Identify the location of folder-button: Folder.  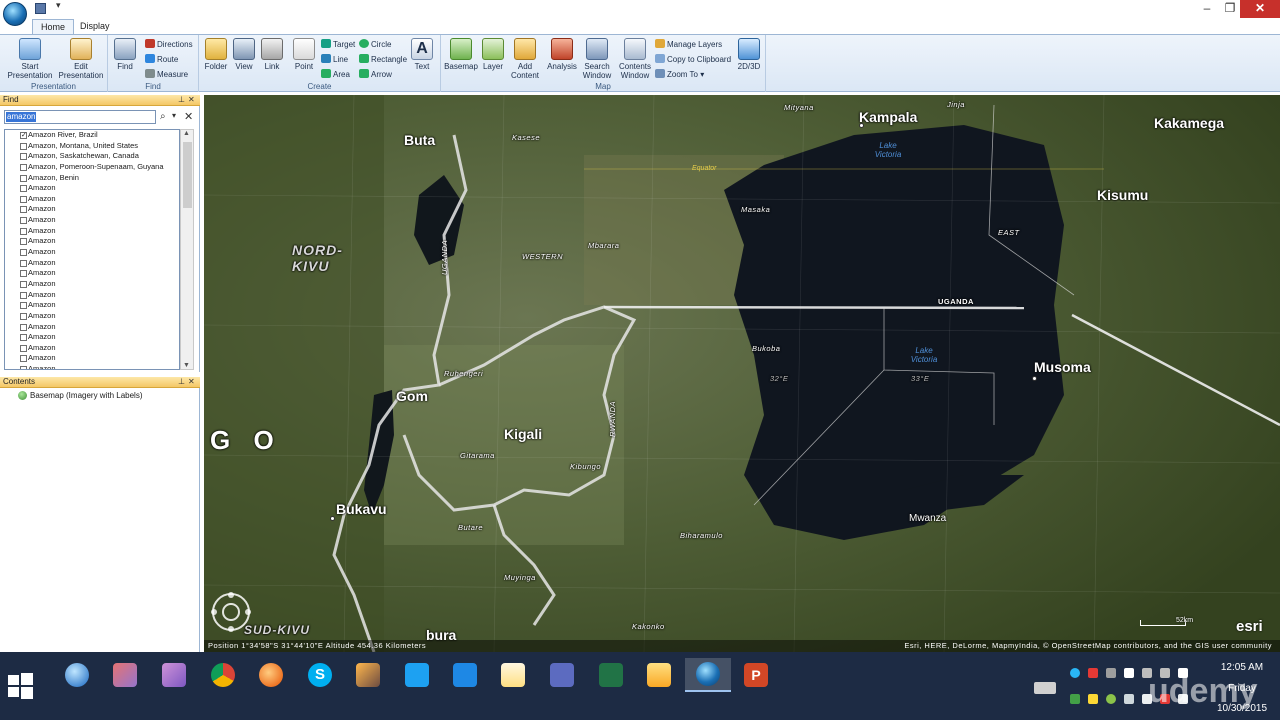
(216, 54).